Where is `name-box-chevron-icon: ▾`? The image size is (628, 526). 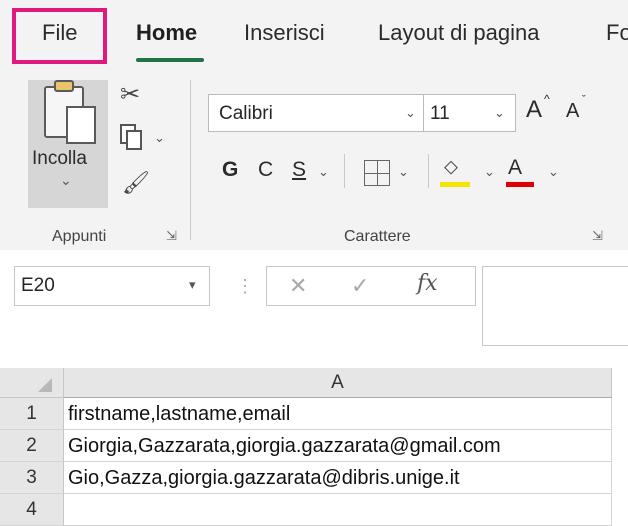 name-box-chevron-icon: ▾ is located at coordinates (192, 285).